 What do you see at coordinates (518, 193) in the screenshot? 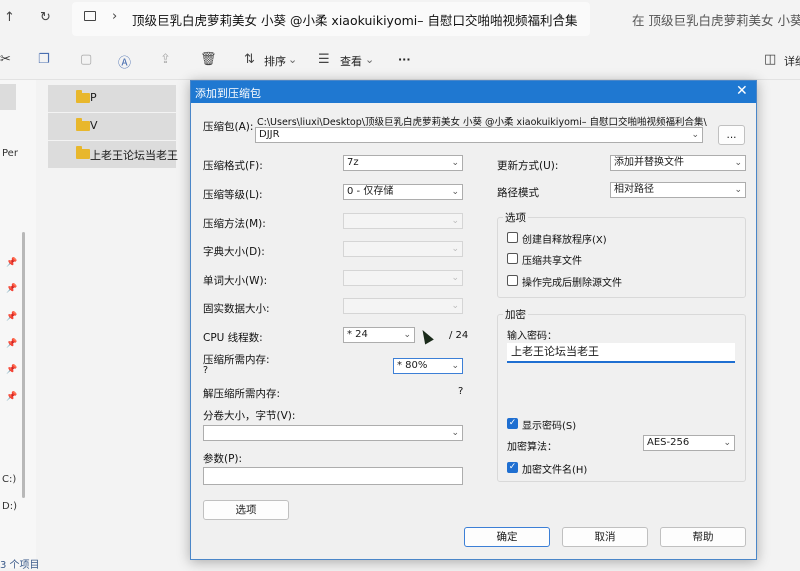
I see `path-mode-label: 路径模式` at bounding box center [518, 193].